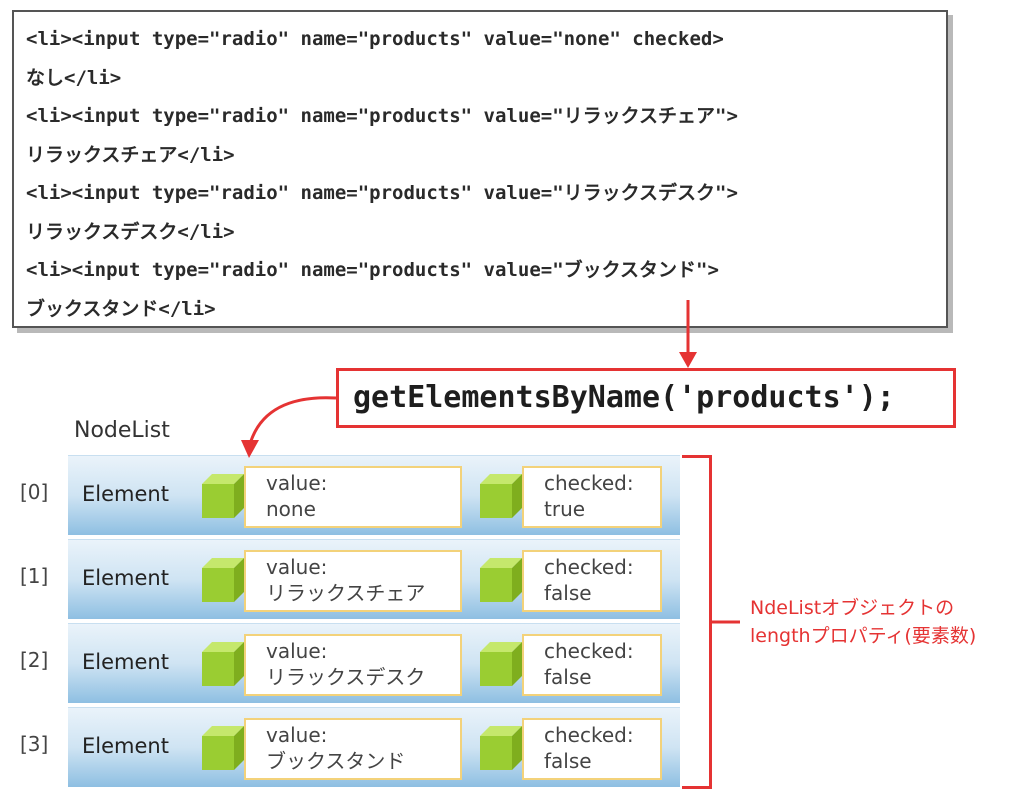 The width and height of the screenshot is (1018, 808). Describe the element at coordinates (34, 576) in the screenshot. I see `row-index: [1]` at that location.